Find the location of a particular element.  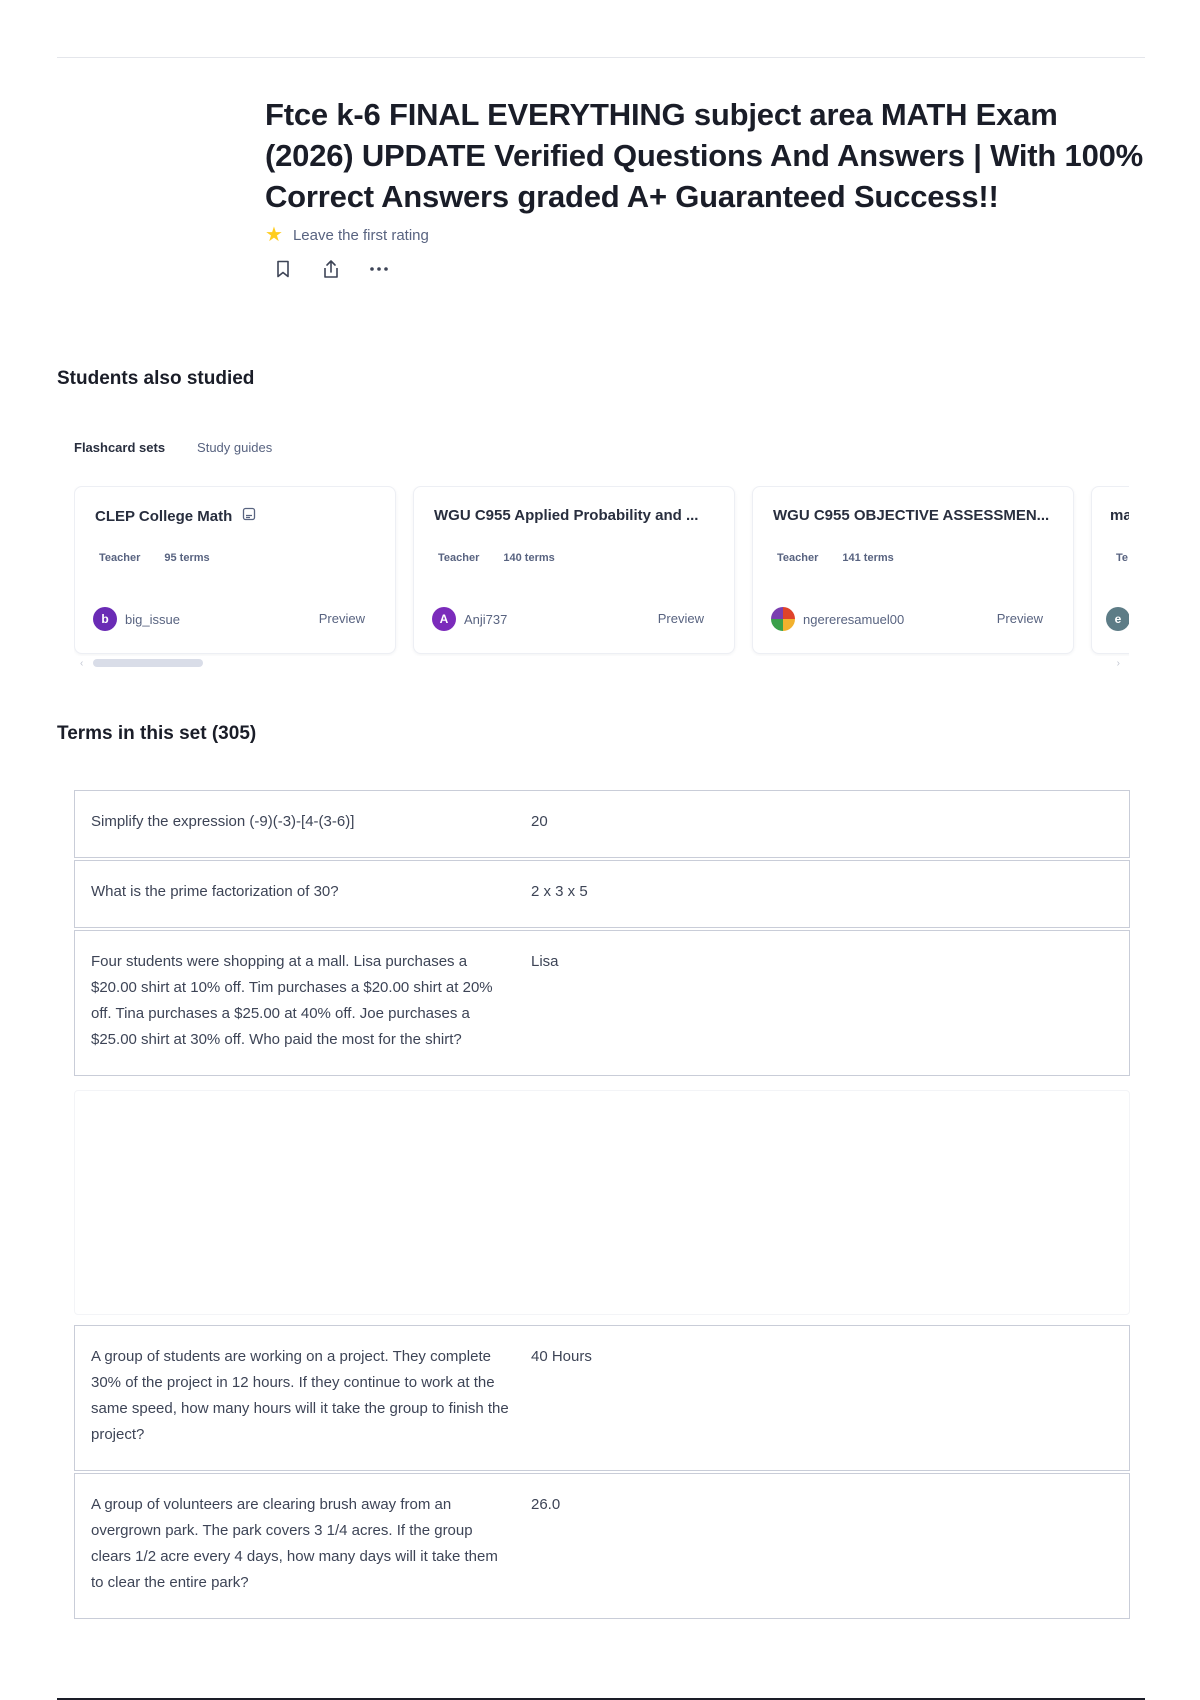

term-answer: 2 x 3 x 5 is located at coordinates (559, 891).